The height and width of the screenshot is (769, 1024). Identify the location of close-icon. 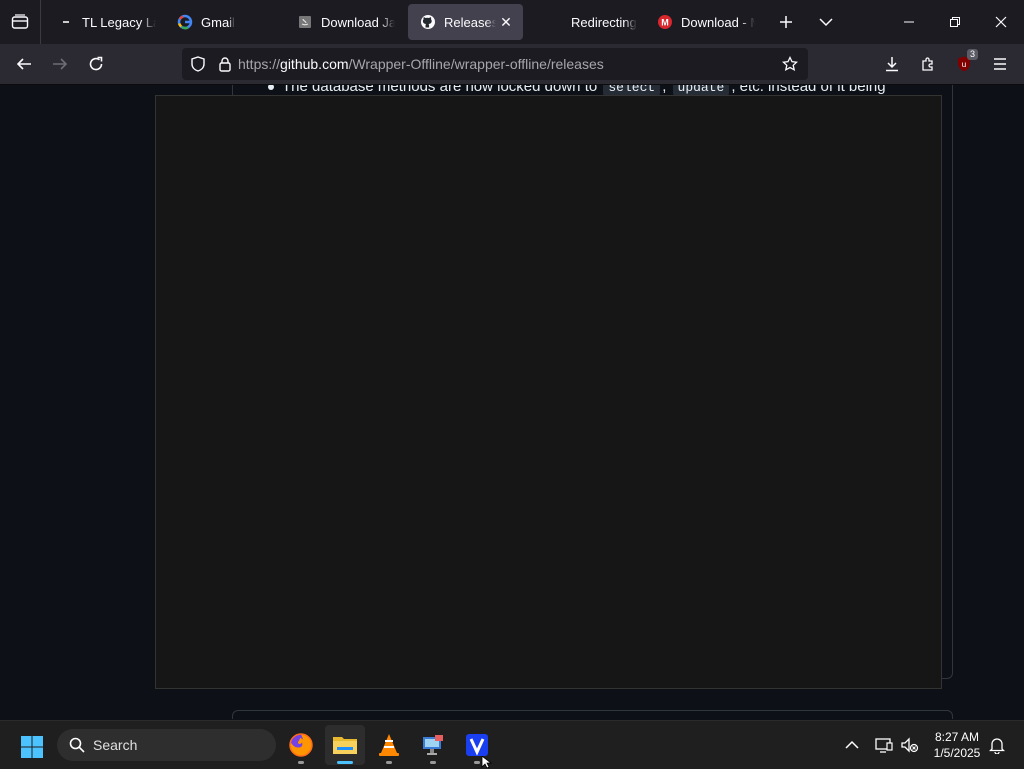
(1001, 22).